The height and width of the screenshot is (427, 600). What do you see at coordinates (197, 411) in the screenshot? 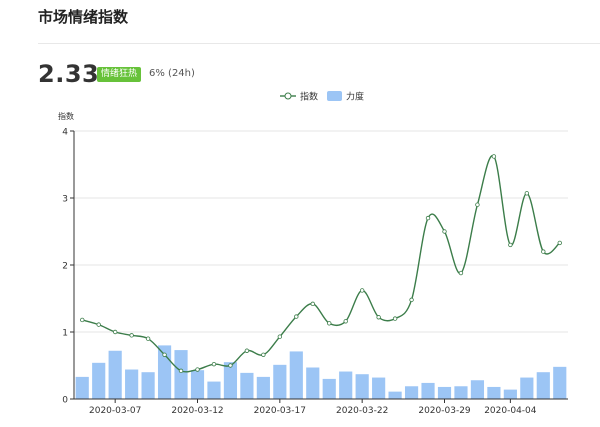
I see `x-tick-label: 2020-03-12` at bounding box center [197, 411].